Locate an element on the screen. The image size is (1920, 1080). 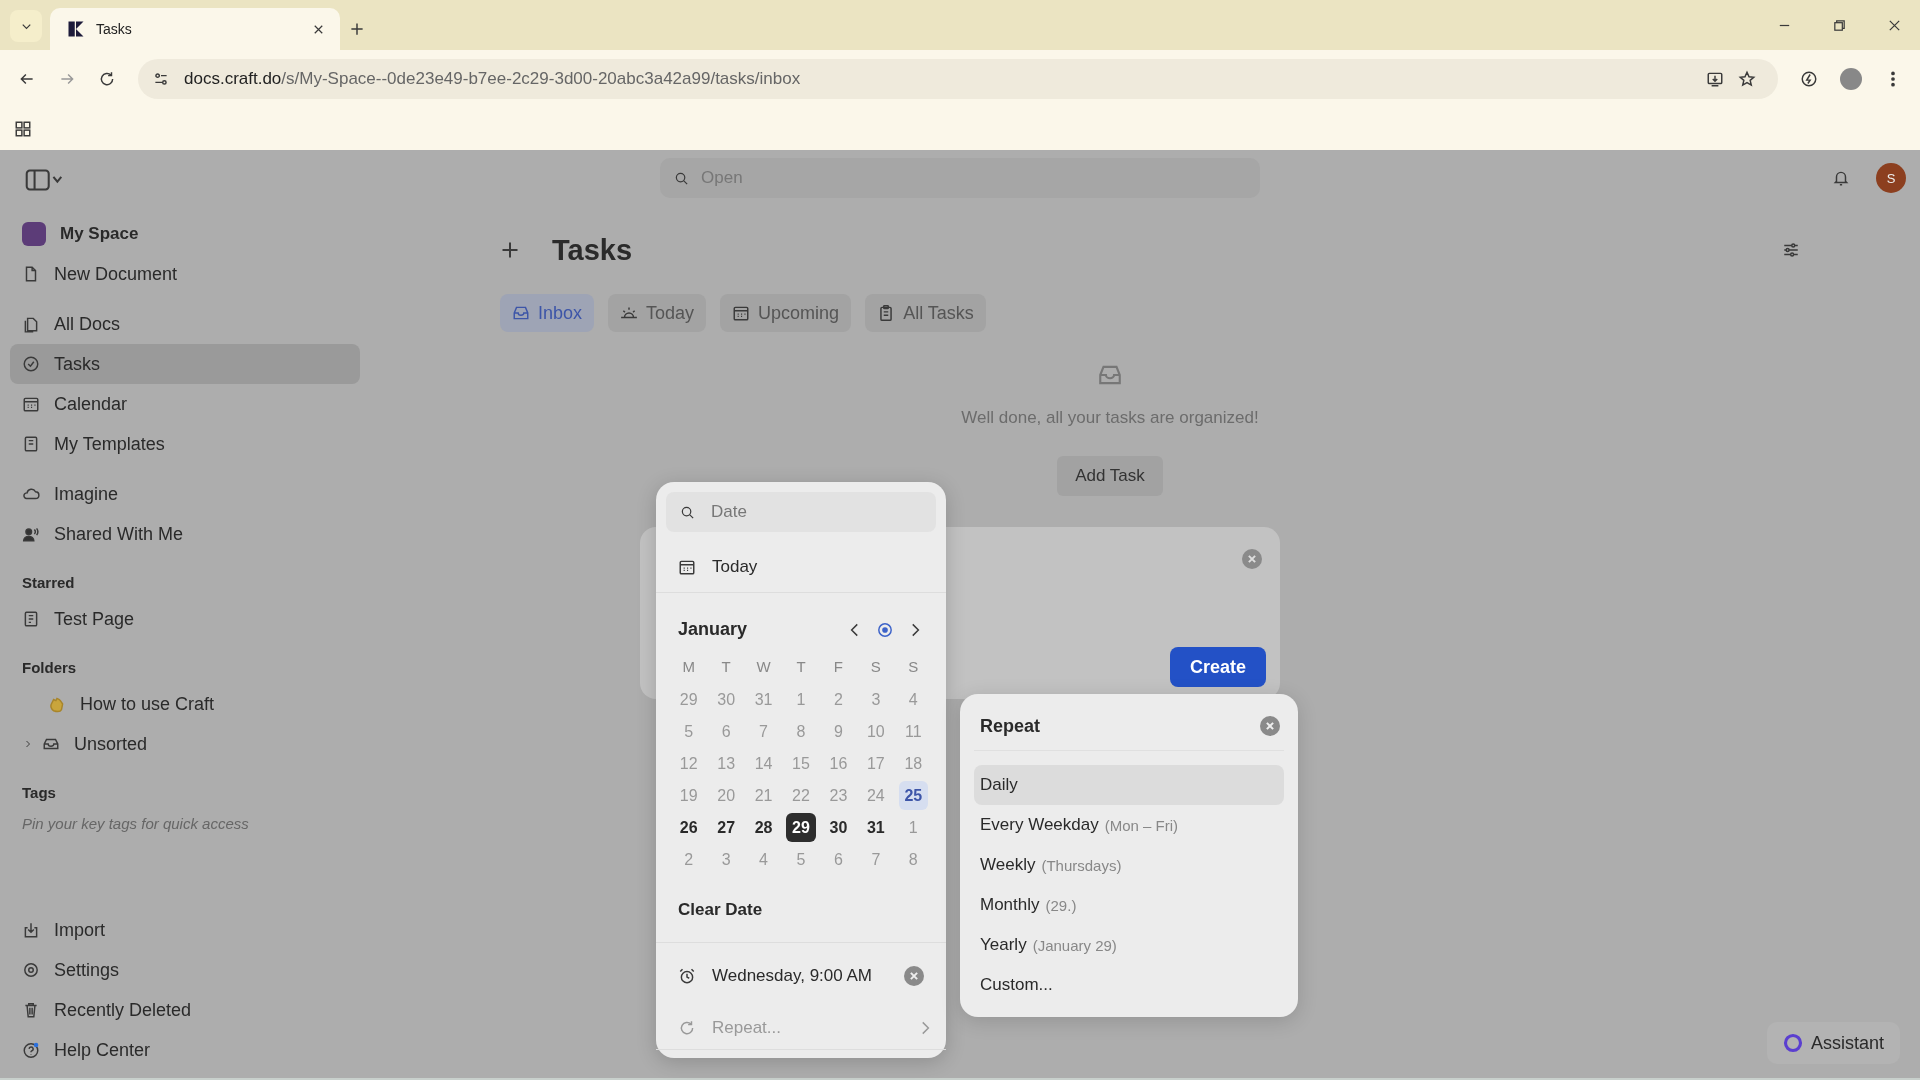
tab: Today is located at coordinates (657, 313).